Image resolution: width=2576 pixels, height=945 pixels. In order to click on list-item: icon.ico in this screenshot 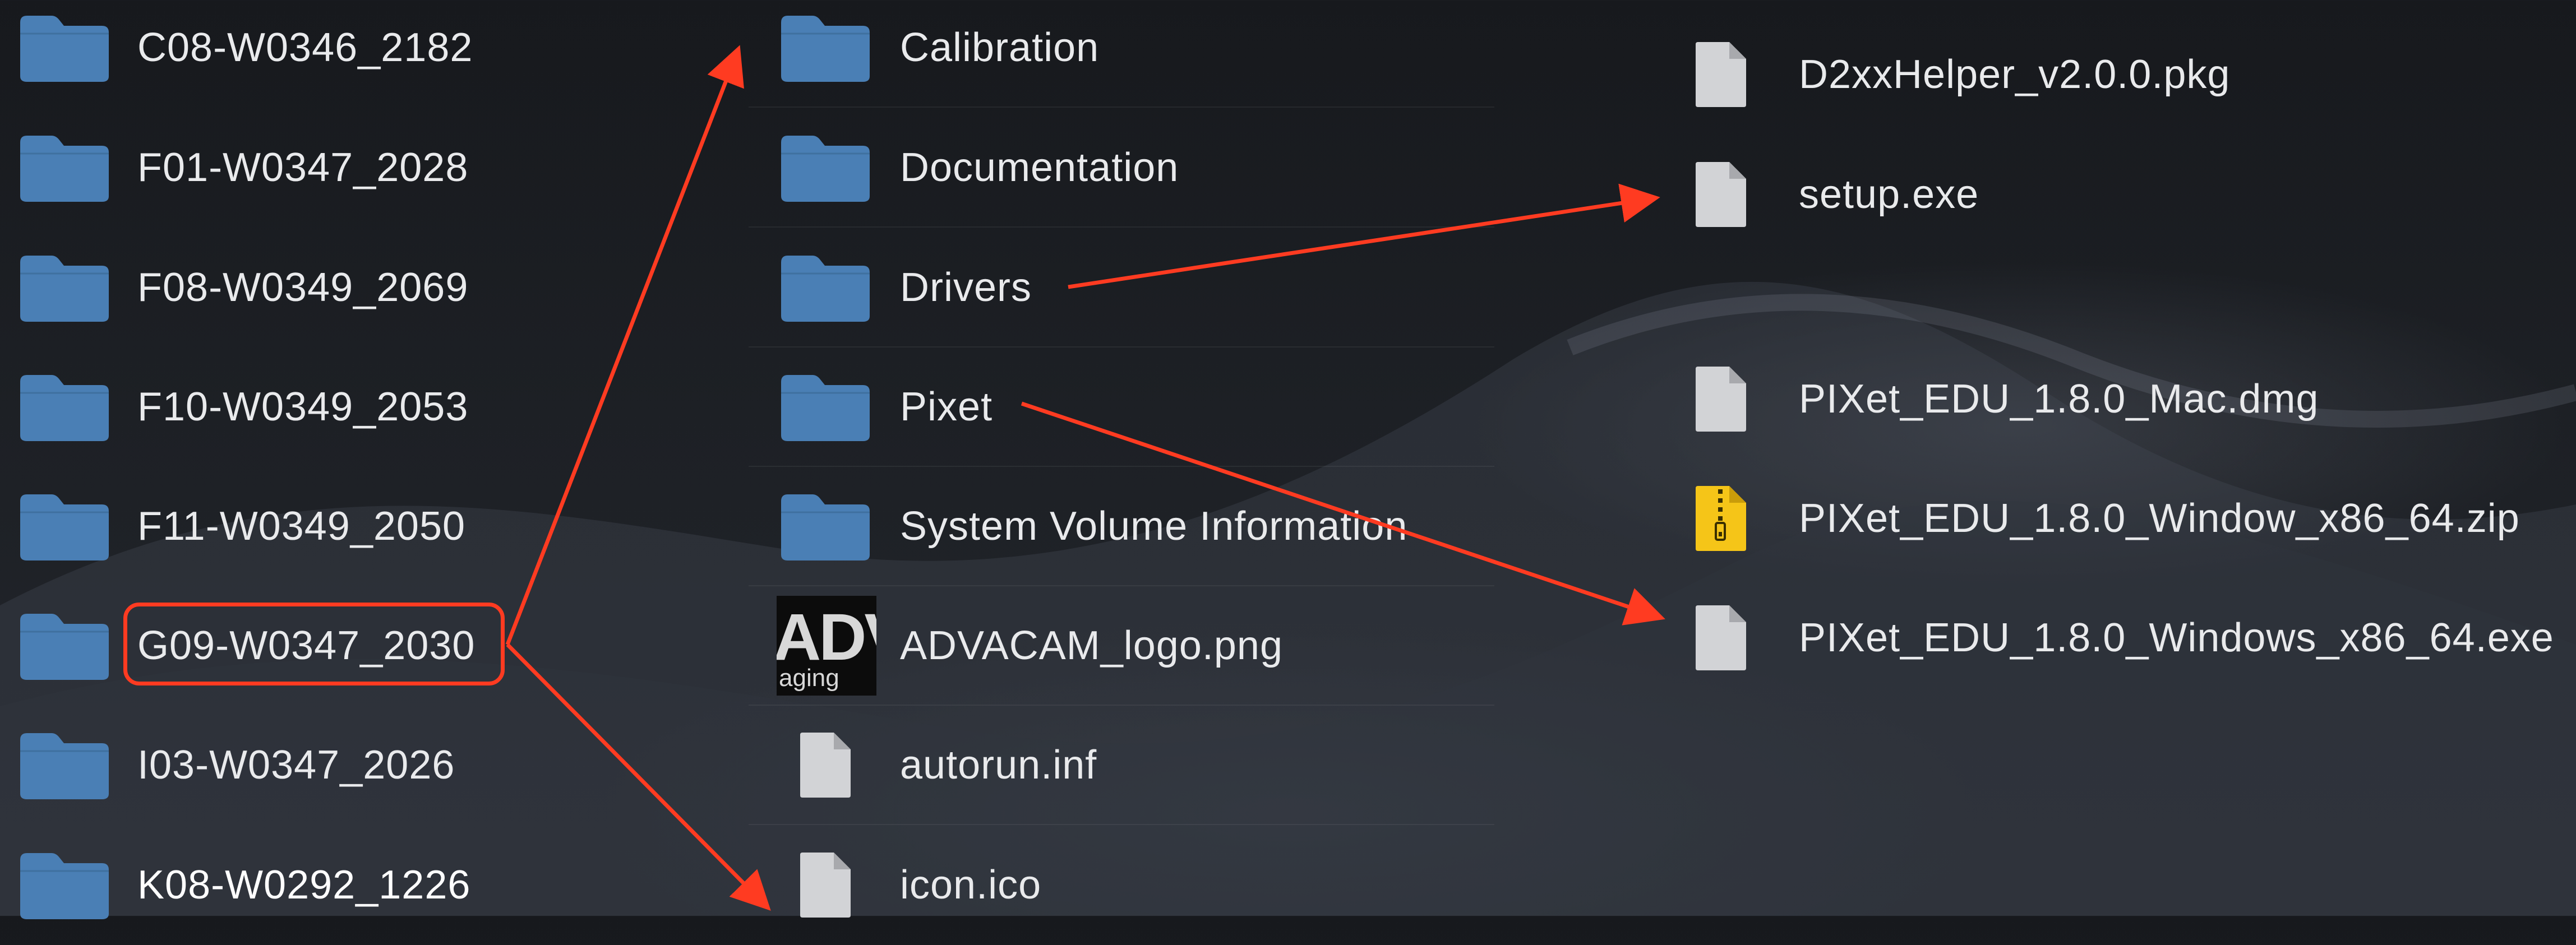, I will do `click(1121, 885)`.